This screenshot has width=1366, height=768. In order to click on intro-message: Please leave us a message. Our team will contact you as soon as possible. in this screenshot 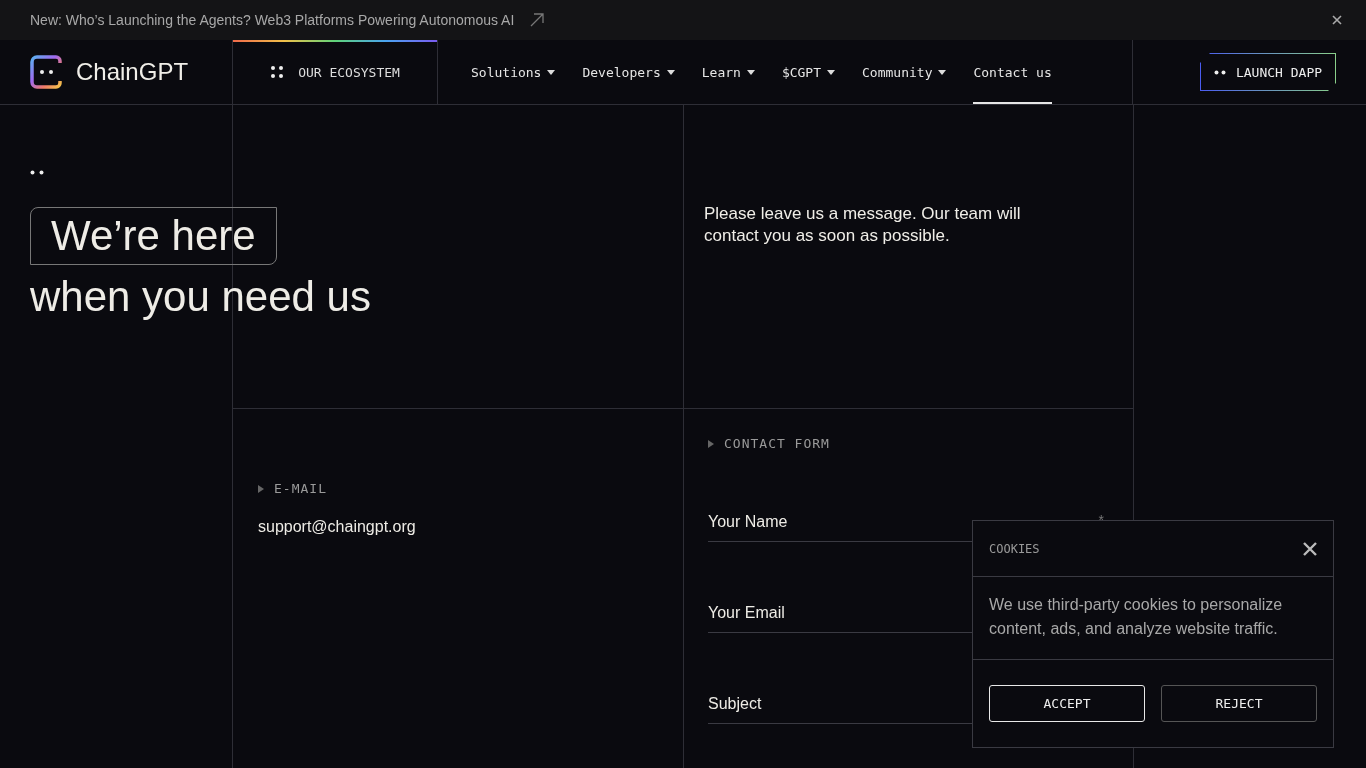, I will do `click(863, 225)`.